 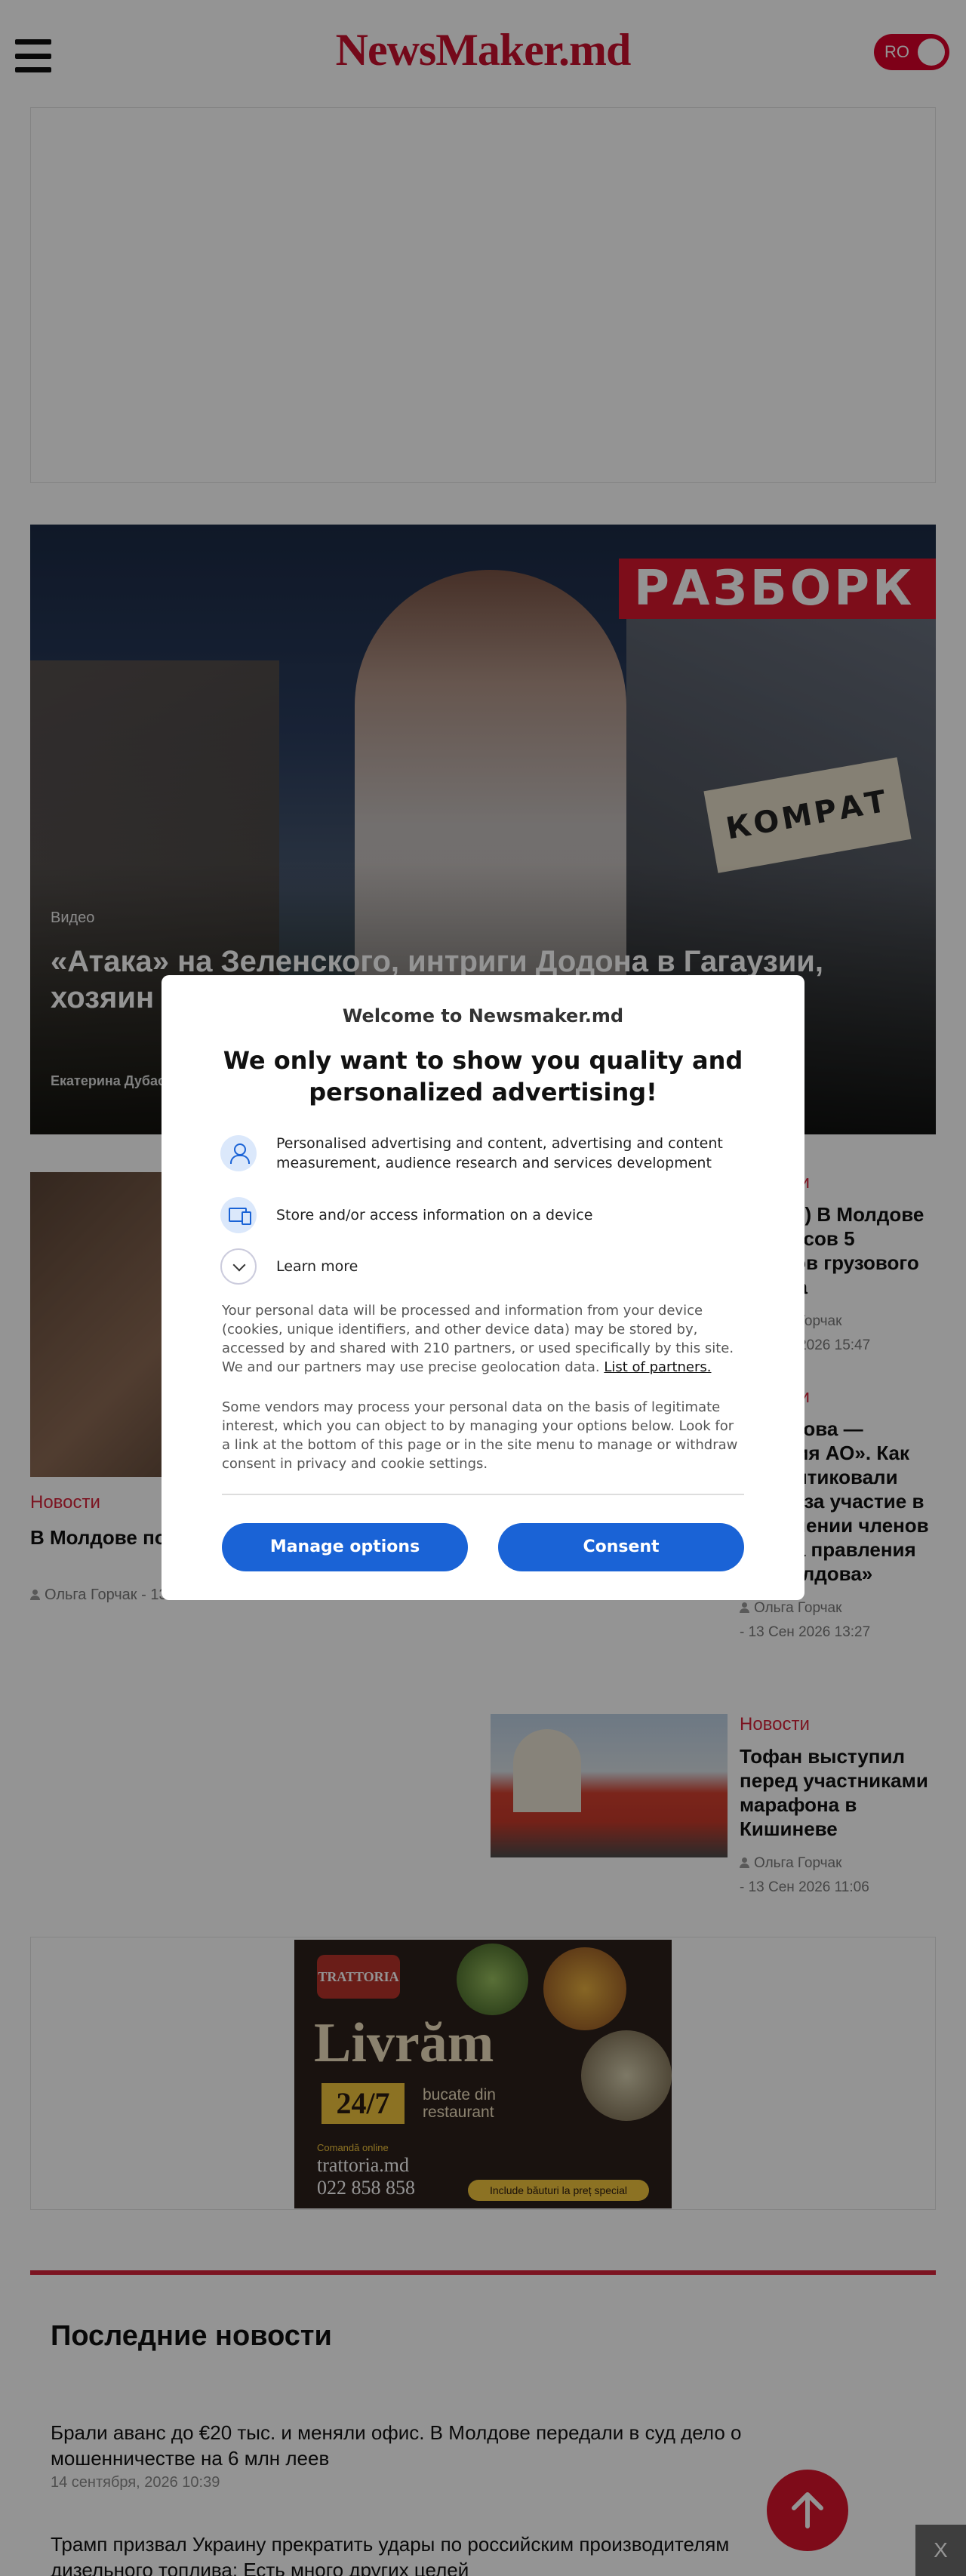 What do you see at coordinates (238, 1215) in the screenshot?
I see `device-icon` at bounding box center [238, 1215].